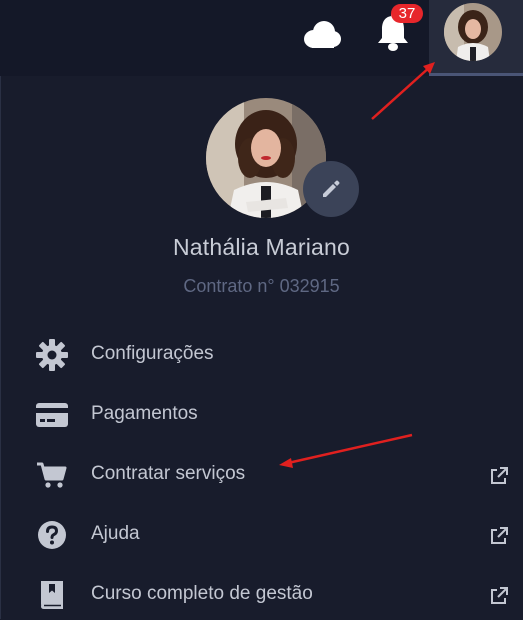  I want to click on menu-item-pagamentos: Pagamentos, so click(261, 415).